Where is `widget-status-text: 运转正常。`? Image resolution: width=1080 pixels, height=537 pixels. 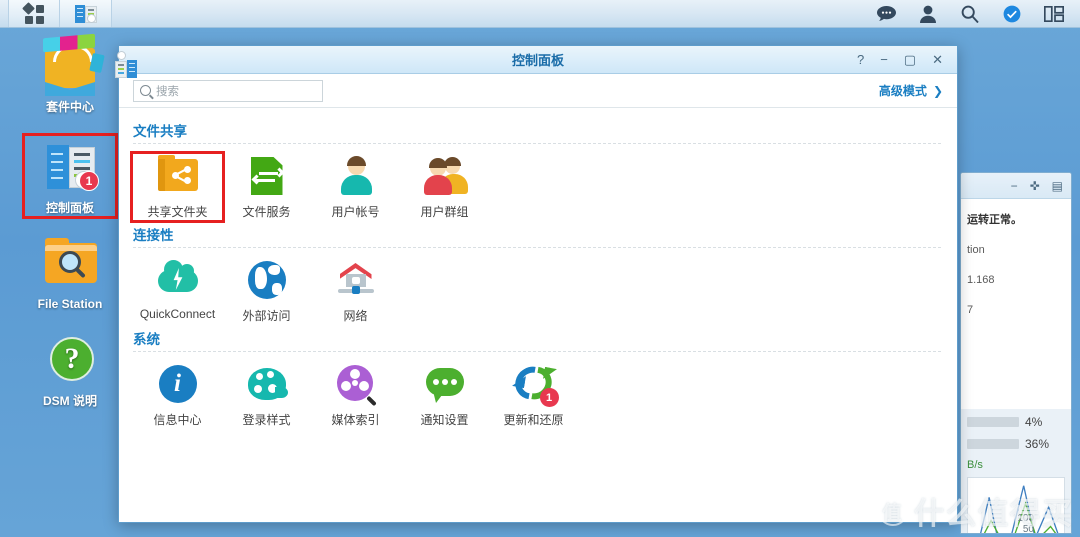
widget-status-text: 运转正常。 is located at coordinates (994, 220).